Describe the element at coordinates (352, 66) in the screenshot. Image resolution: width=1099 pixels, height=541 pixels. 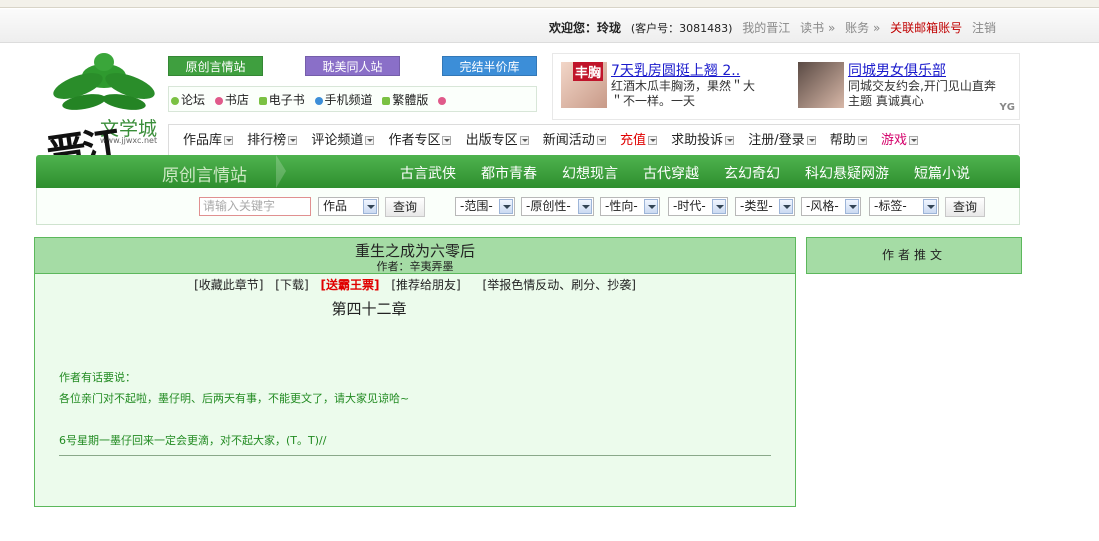
I see `channel-danmei-button: 耽美同人站` at that location.